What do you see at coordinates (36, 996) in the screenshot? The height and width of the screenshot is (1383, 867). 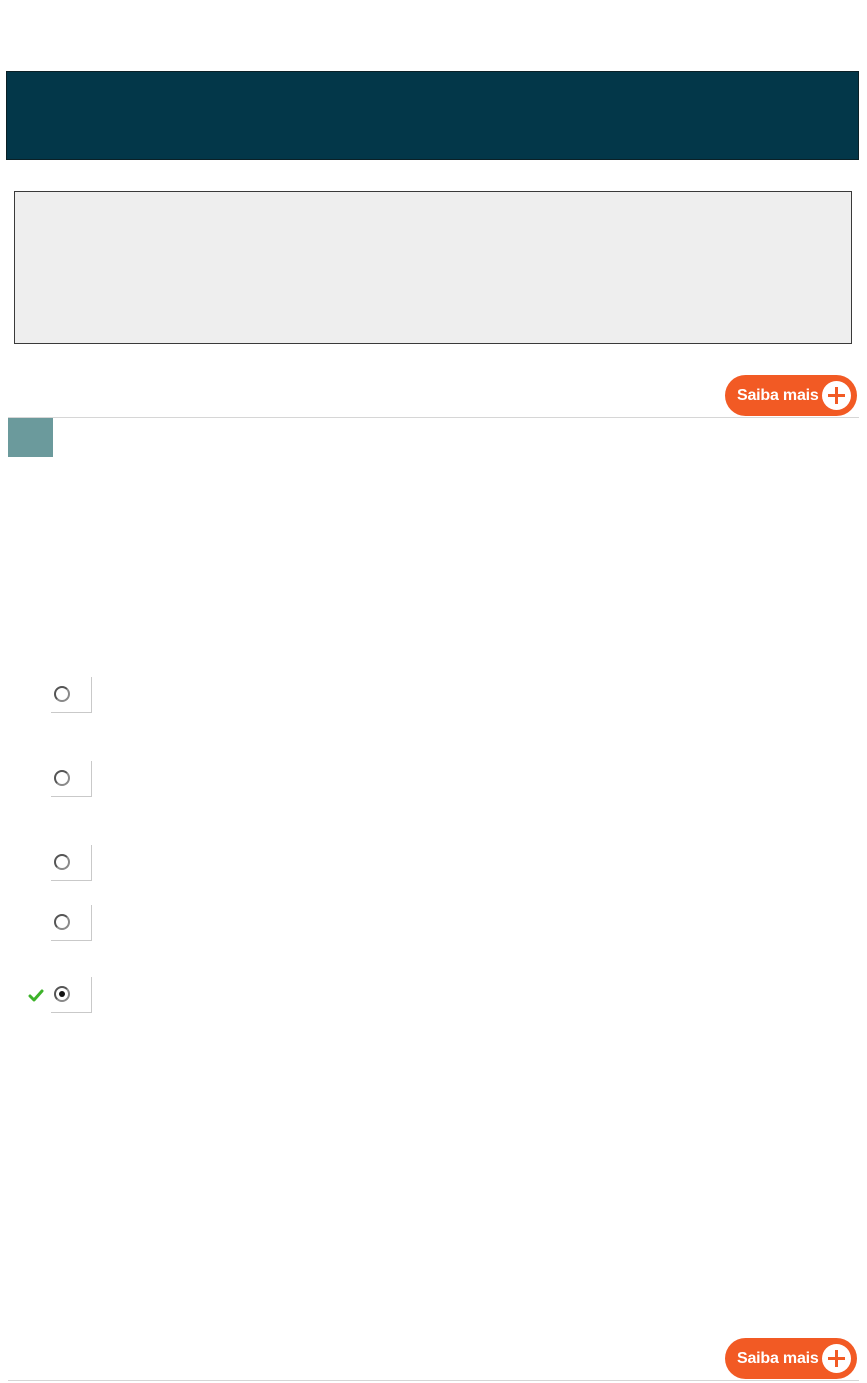 I see `checkmark-icon` at bounding box center [36, 996].